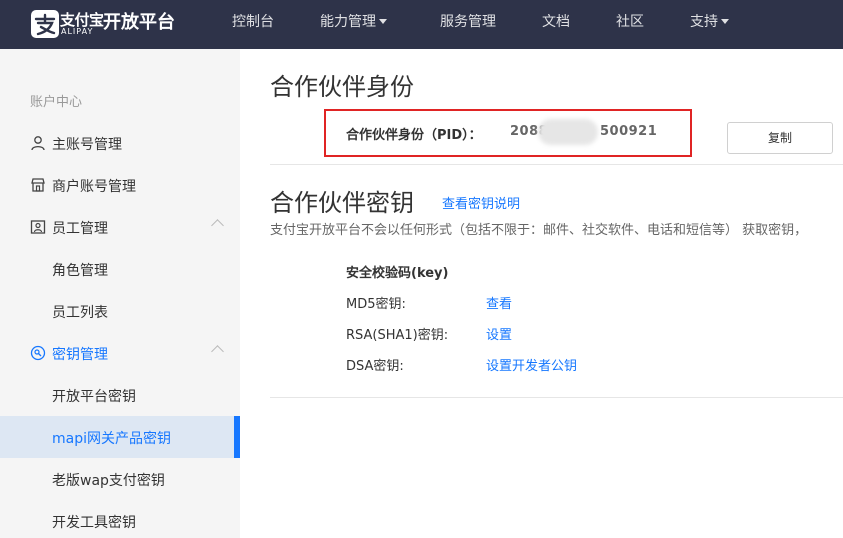  What do you see at coordinates (94, 187) in the screenshot?
I see `sidebar-item-label: 商户账号管理` at bounding box center [94, 187].